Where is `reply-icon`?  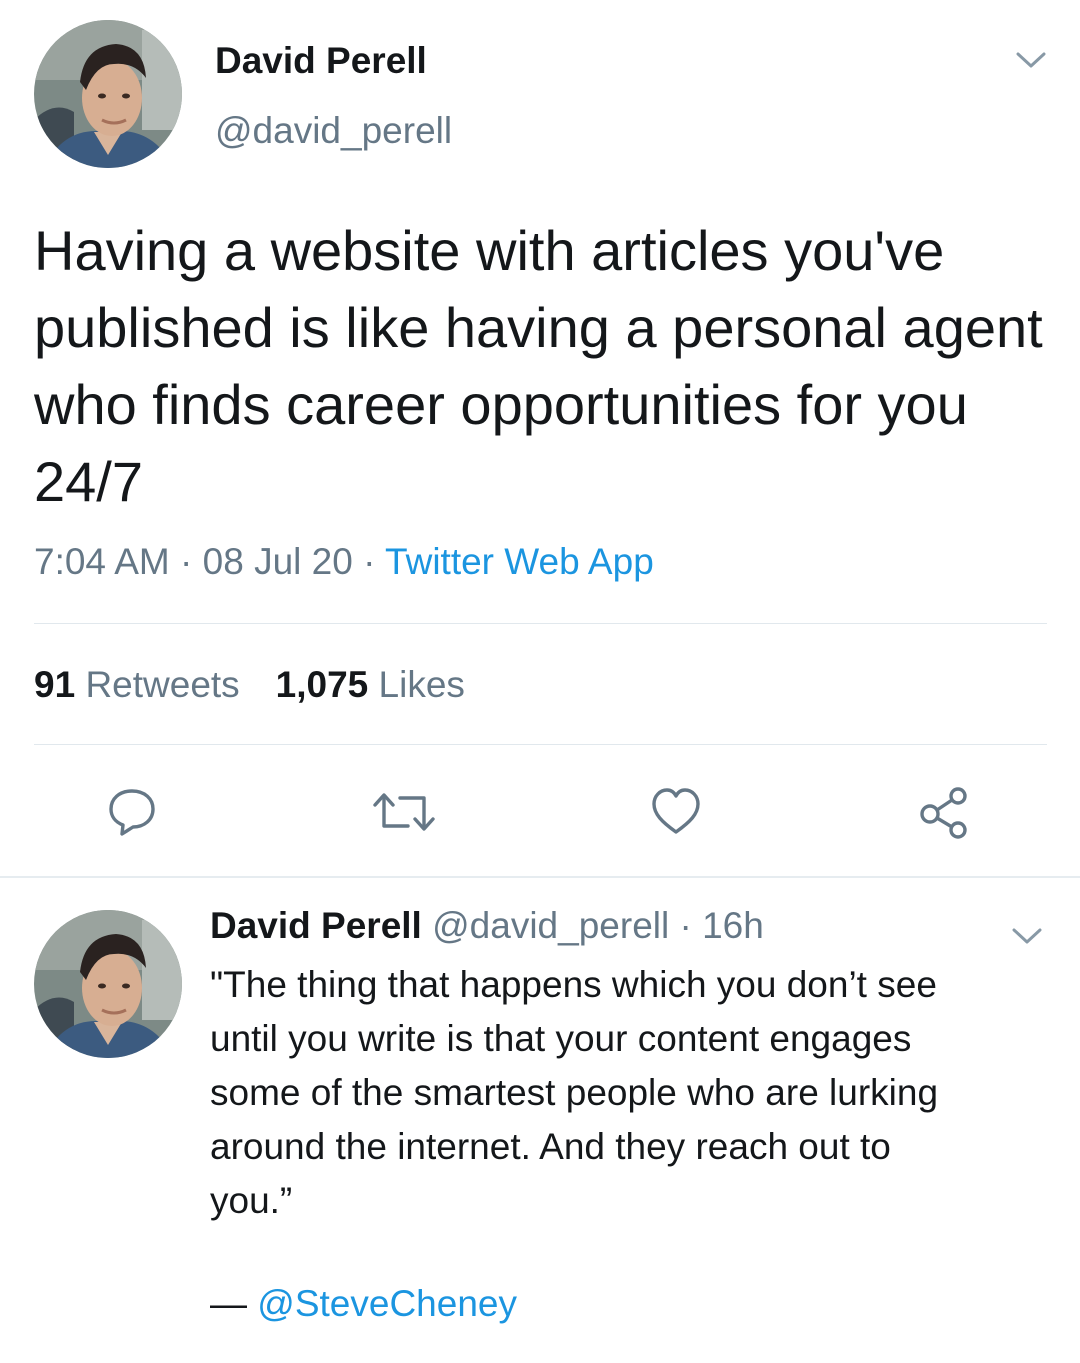 reply-icon is located at coordinates (132, 812).